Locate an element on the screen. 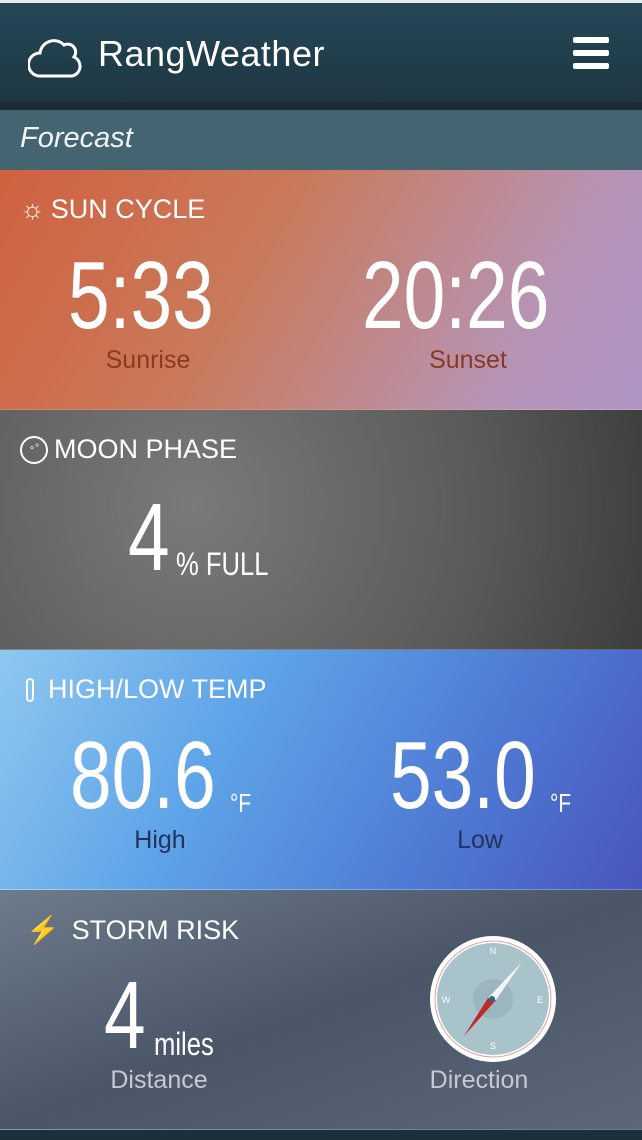 Image resolution: width=642 pixels, height=1140 pixels. divider is located at coordinates (321, 106).